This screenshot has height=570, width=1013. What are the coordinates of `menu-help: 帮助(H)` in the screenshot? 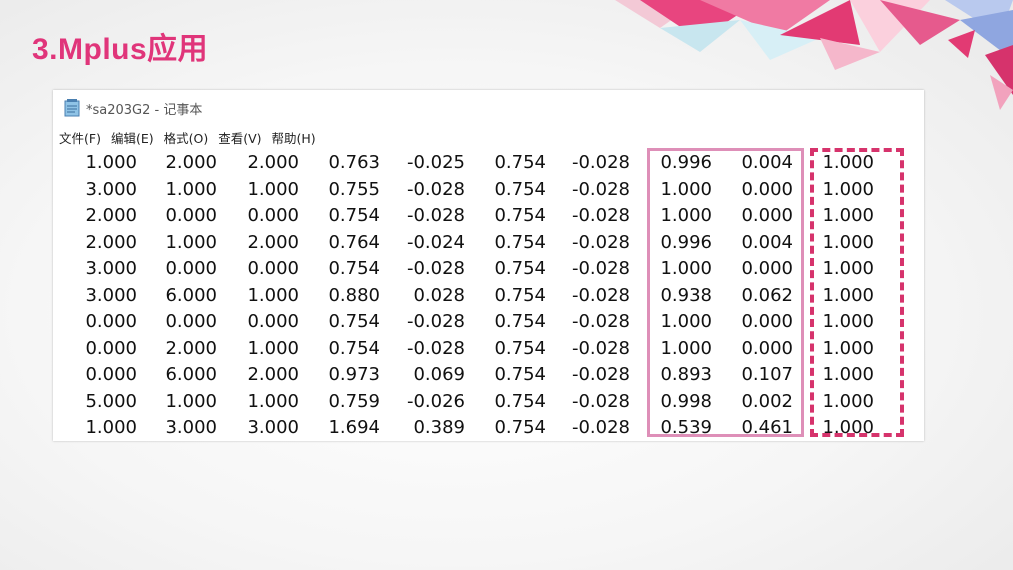 It's located at (294, 137).